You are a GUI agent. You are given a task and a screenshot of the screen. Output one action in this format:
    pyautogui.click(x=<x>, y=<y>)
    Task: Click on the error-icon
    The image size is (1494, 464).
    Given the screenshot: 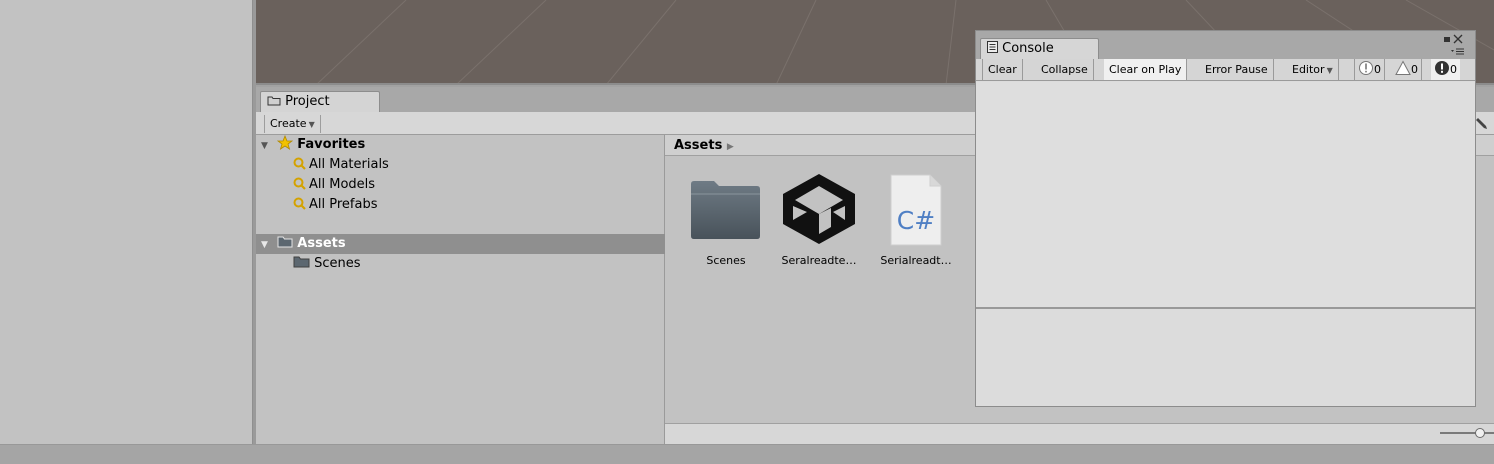 What is the action you would take?
    pyautogui.click(x=1442, y=68)
    